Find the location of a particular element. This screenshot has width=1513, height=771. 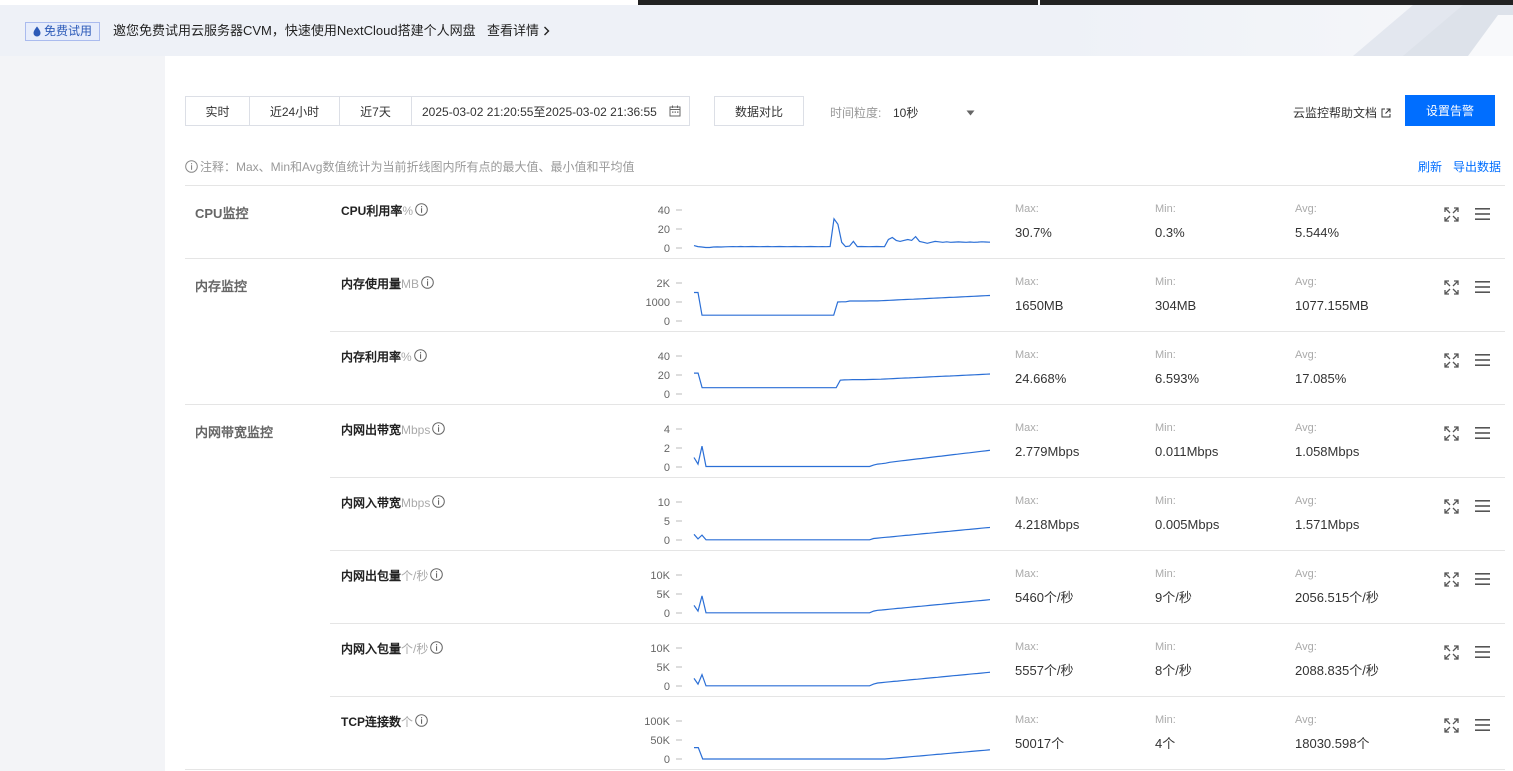

y-tick-label: 50K is located at coordinates (660, 741).